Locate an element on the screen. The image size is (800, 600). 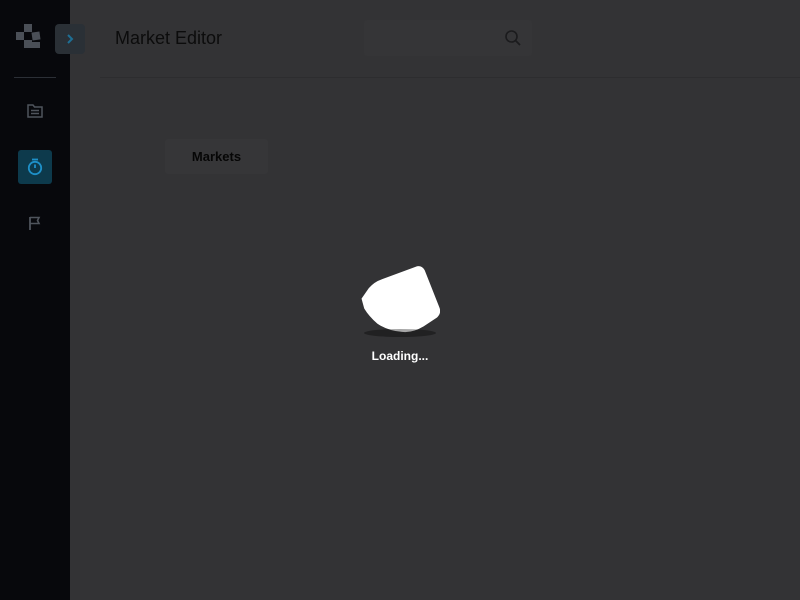
sidebar-item-files is located at coordinates (35, 111).